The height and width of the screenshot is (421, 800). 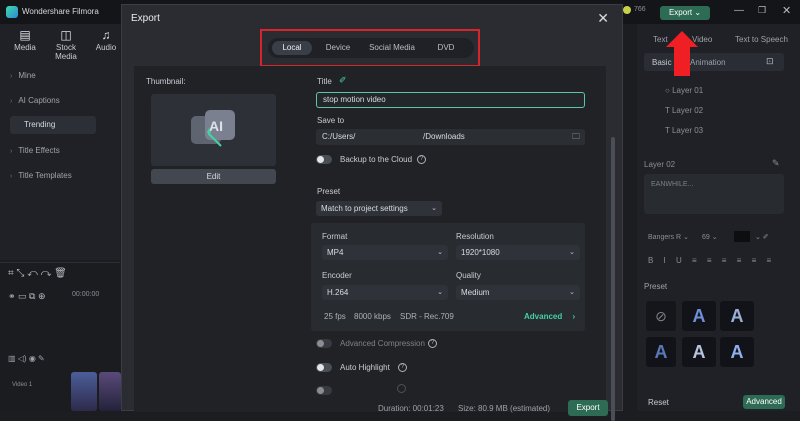 I want to click on preset-select: Match to project settings ⌄, so click(x=379, y=208).